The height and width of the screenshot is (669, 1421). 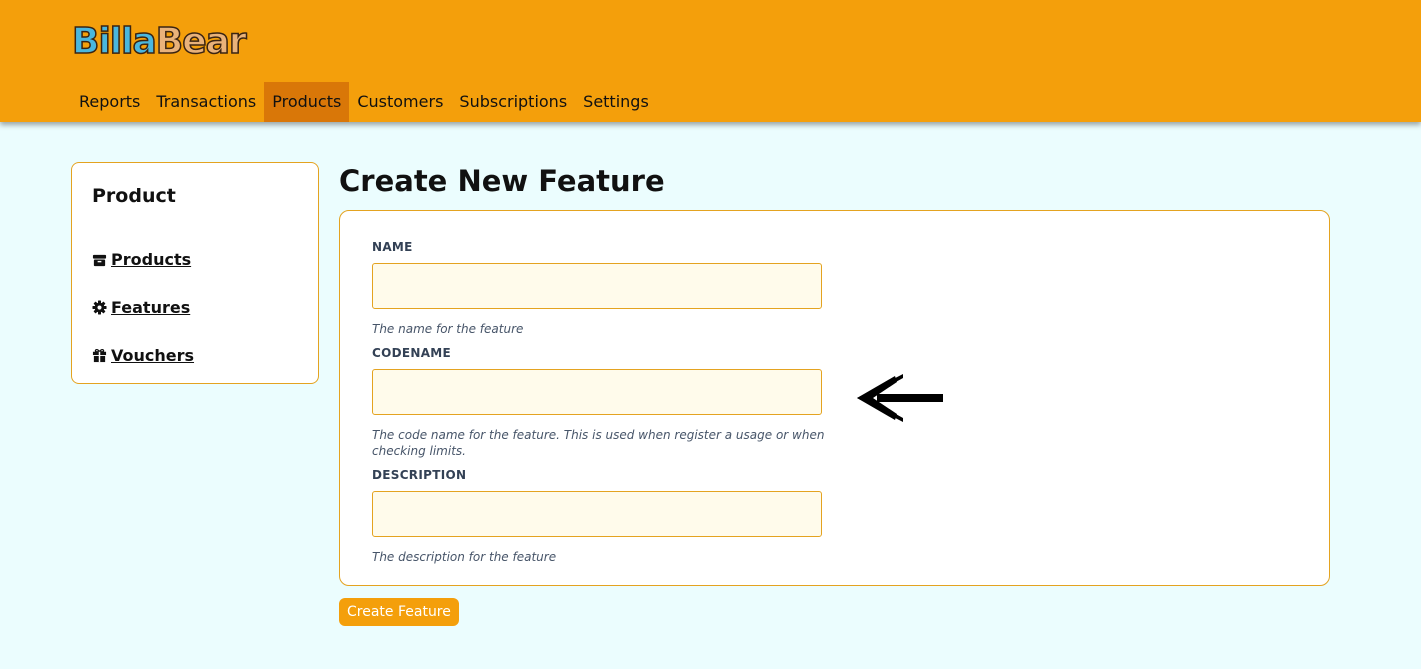 I want to click on sidebar-item-products: Products, so click(x=141, y=259).